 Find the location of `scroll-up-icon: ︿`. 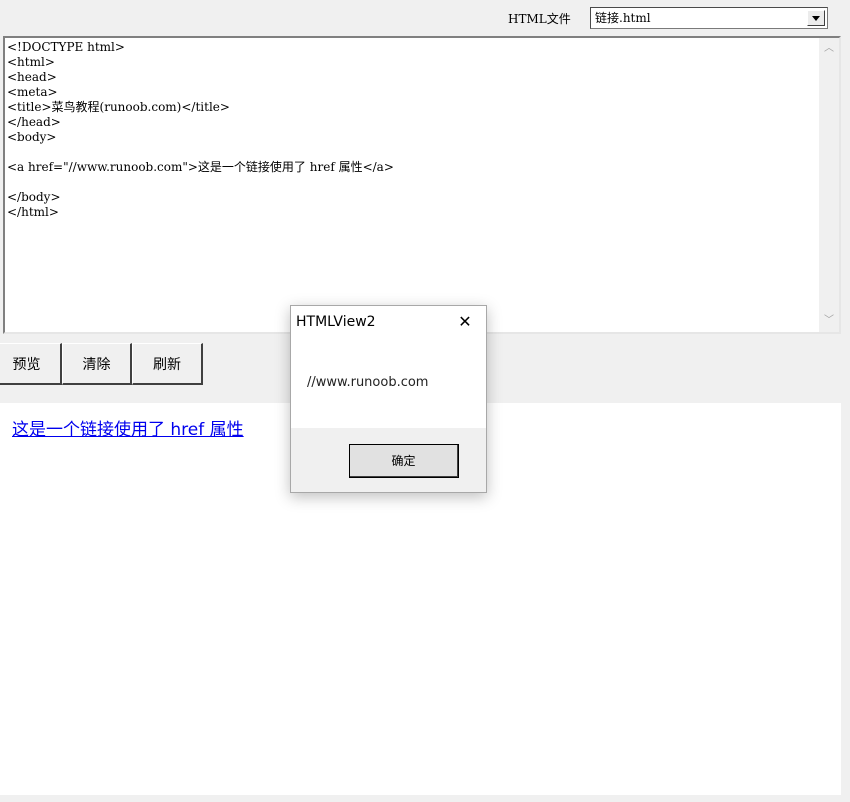

scroll-up-icon: ︿ is located at coordinates (829, 49).